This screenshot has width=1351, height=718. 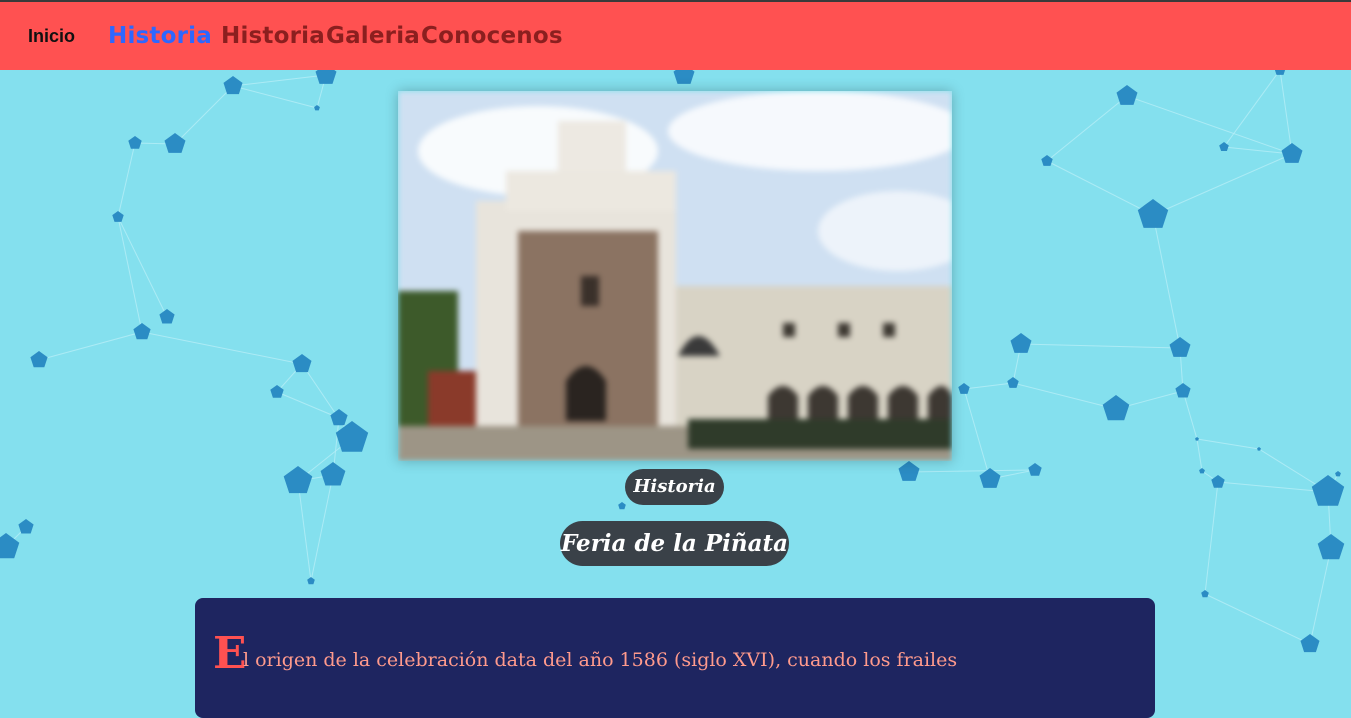 What do you see at coordinates (273, 36) in the screenshot?
I see `nav-link-historia: Historia` at bounding box center [273, 36].